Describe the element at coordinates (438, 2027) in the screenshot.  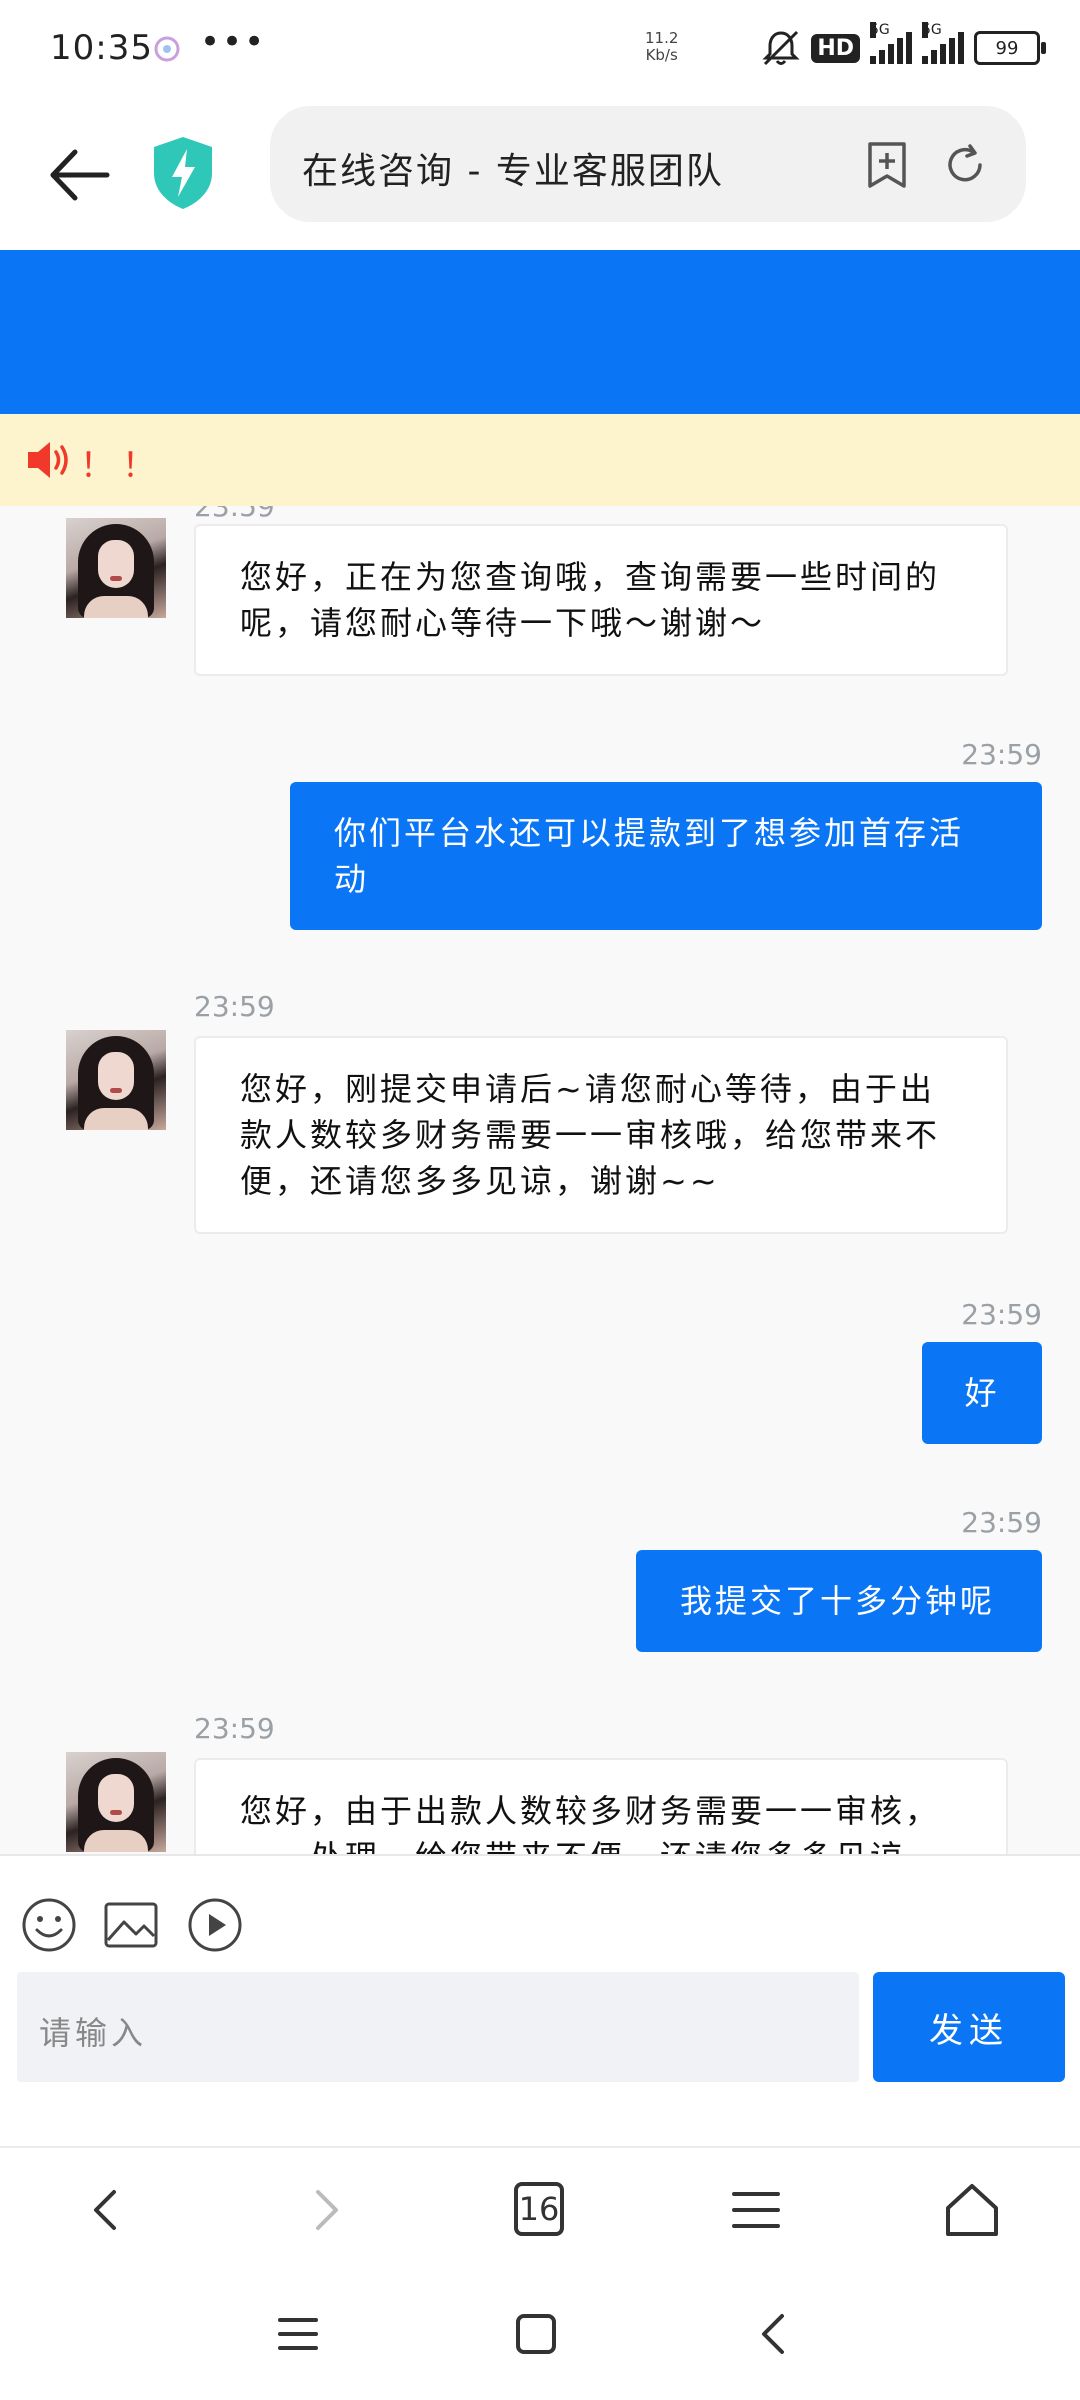
I see `message-input: 请输入` at that location.